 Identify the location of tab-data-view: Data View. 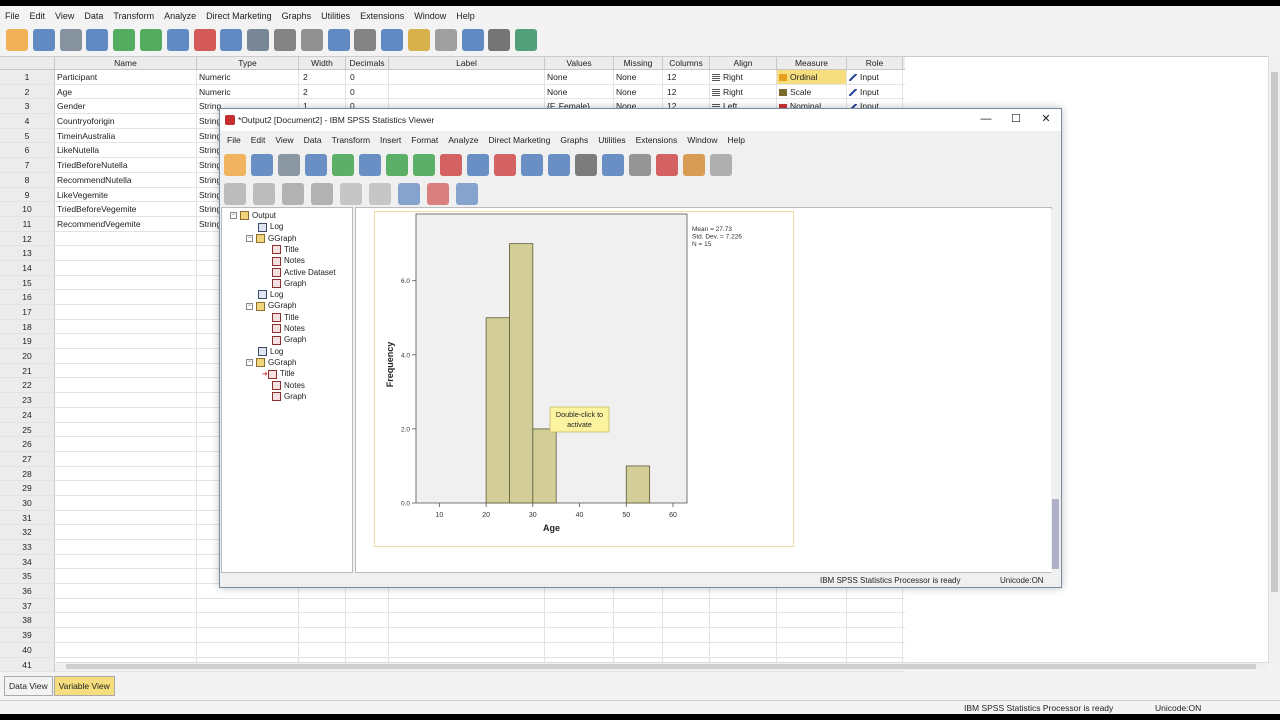
(28, 686).